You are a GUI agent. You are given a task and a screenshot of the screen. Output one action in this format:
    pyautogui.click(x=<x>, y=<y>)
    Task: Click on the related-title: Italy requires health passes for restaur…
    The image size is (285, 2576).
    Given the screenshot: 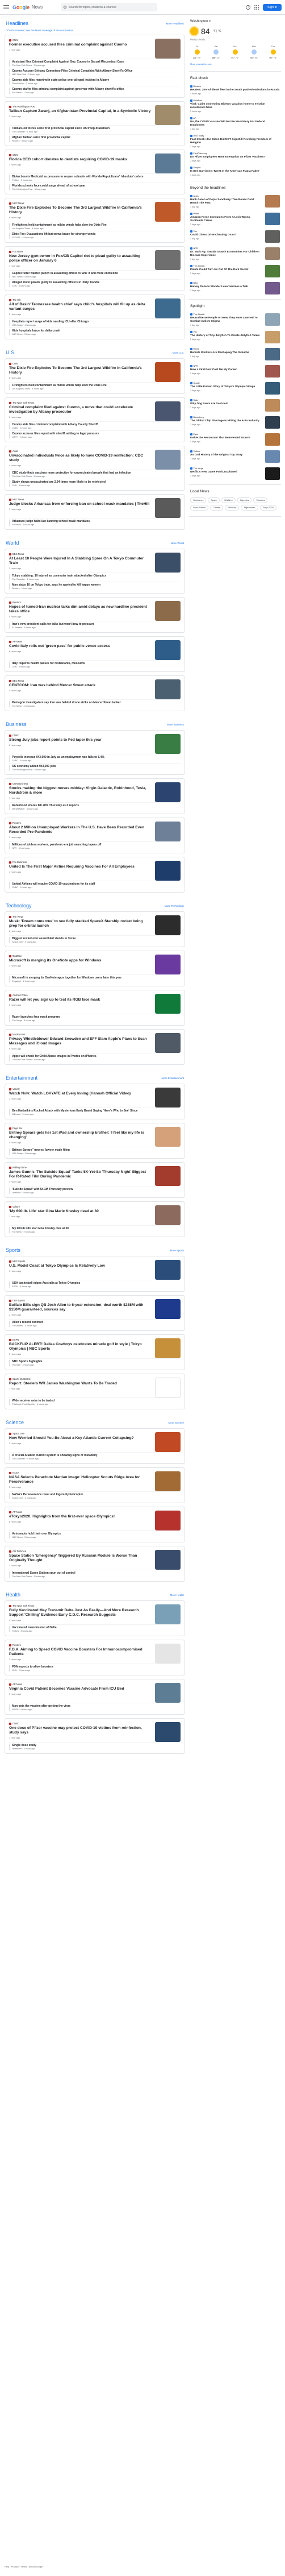 What is the action you would take?
    pyautogui.click(x=96, y=663)
    